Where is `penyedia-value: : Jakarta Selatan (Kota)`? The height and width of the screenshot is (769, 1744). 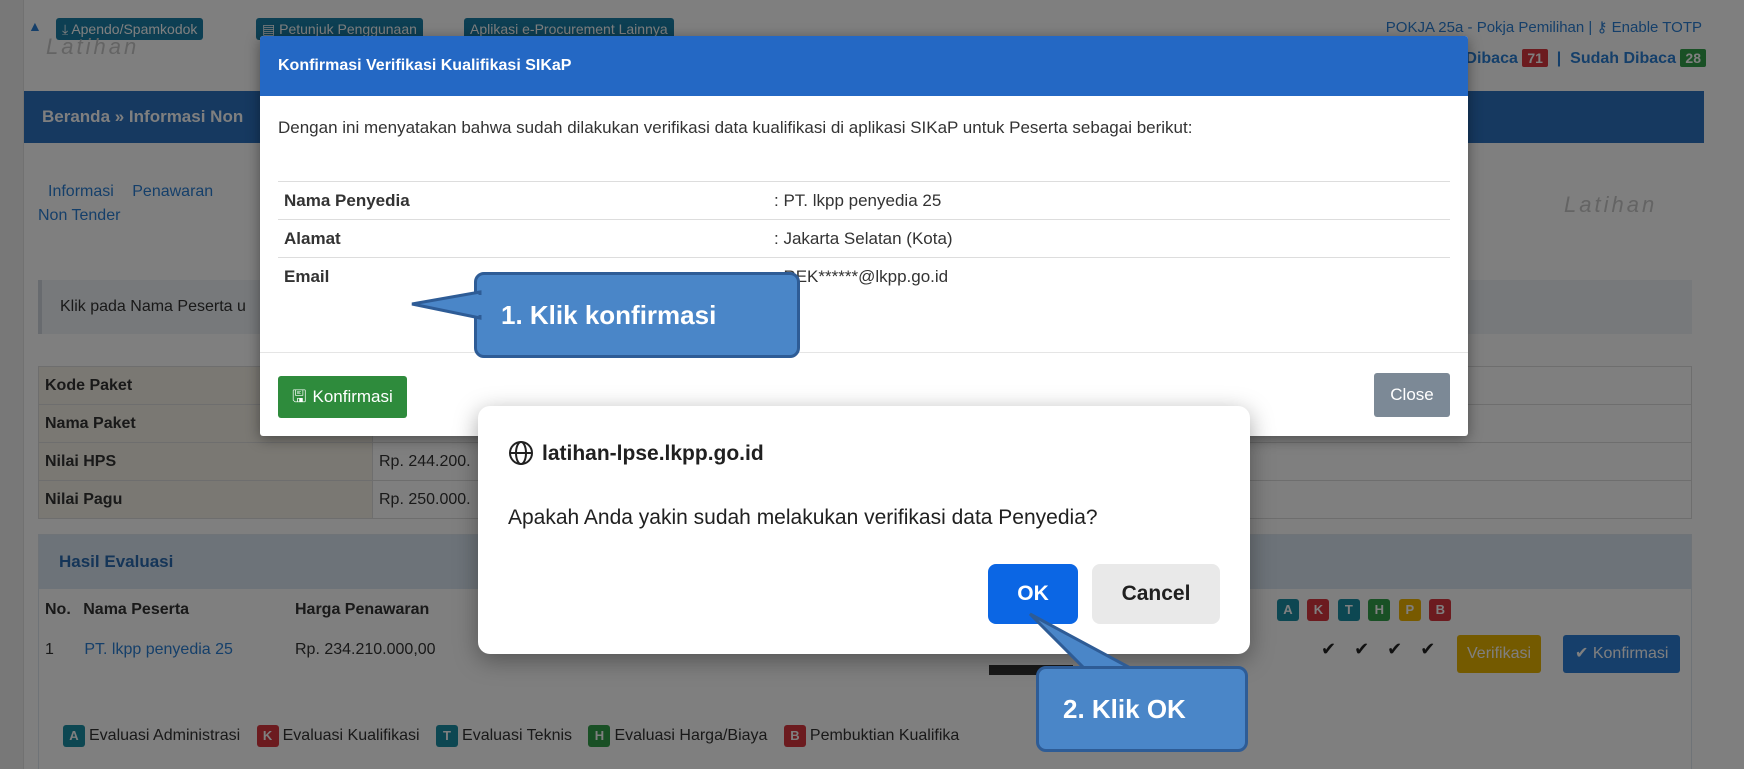
penyedia-value: : Jakarta Selatan (Kota) is located at coordinates (1109, 238).